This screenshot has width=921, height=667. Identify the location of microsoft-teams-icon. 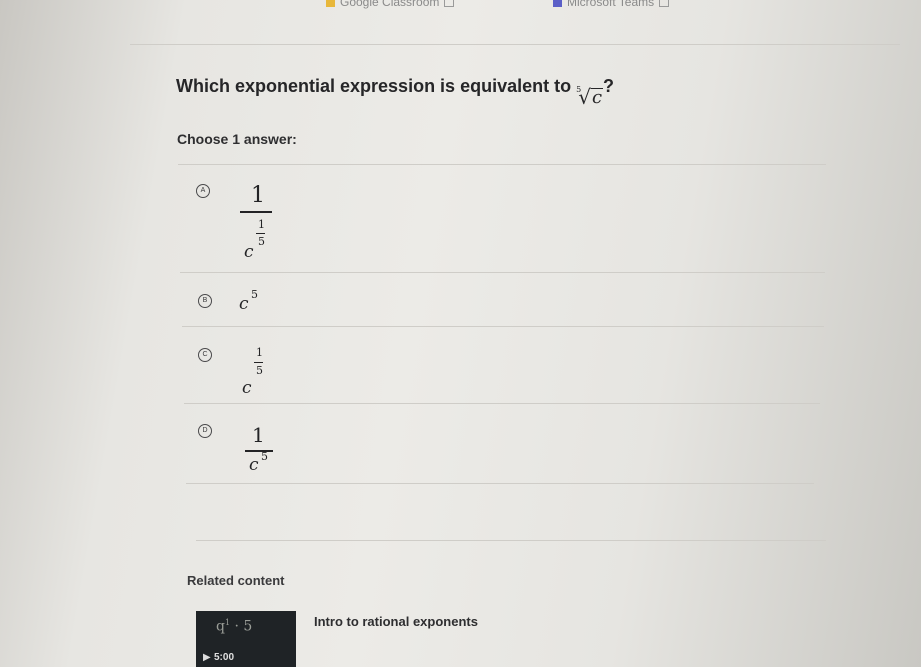
(557, 3).